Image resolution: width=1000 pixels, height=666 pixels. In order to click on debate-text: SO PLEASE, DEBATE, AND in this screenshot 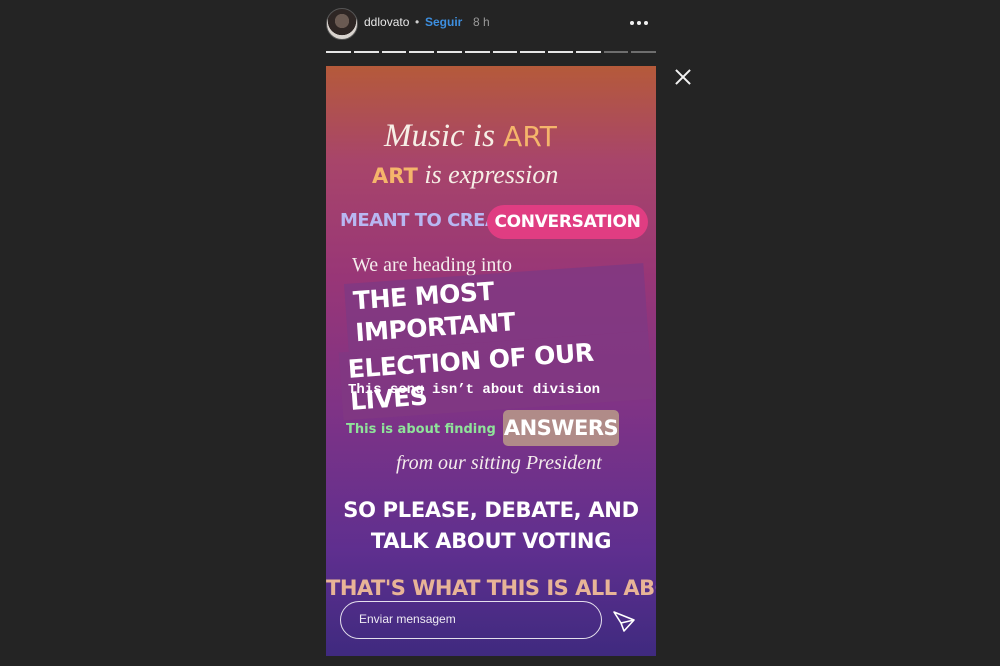, I will do `click(491, 510)`.